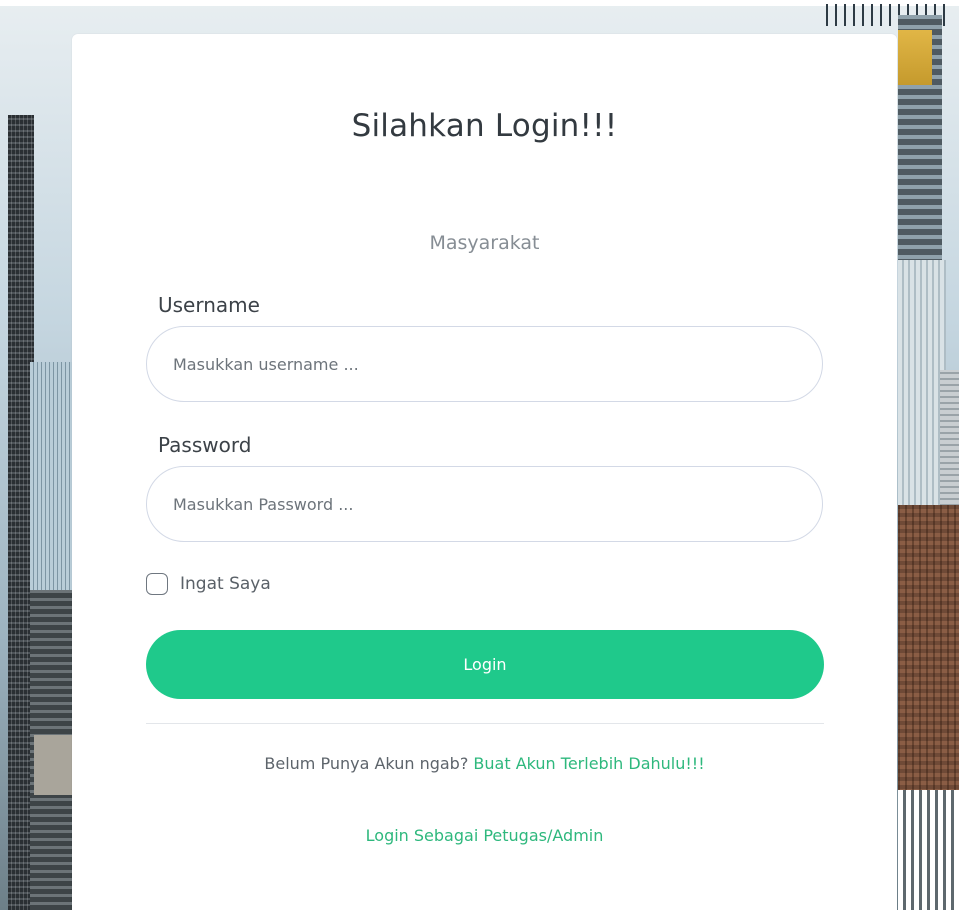 This screenshot has width=959, height=910. What do you see at coordinates (484, 126) in the screenshot?
I see `page-title: Silahkan Login!!!` at bounding box center [484, 126].